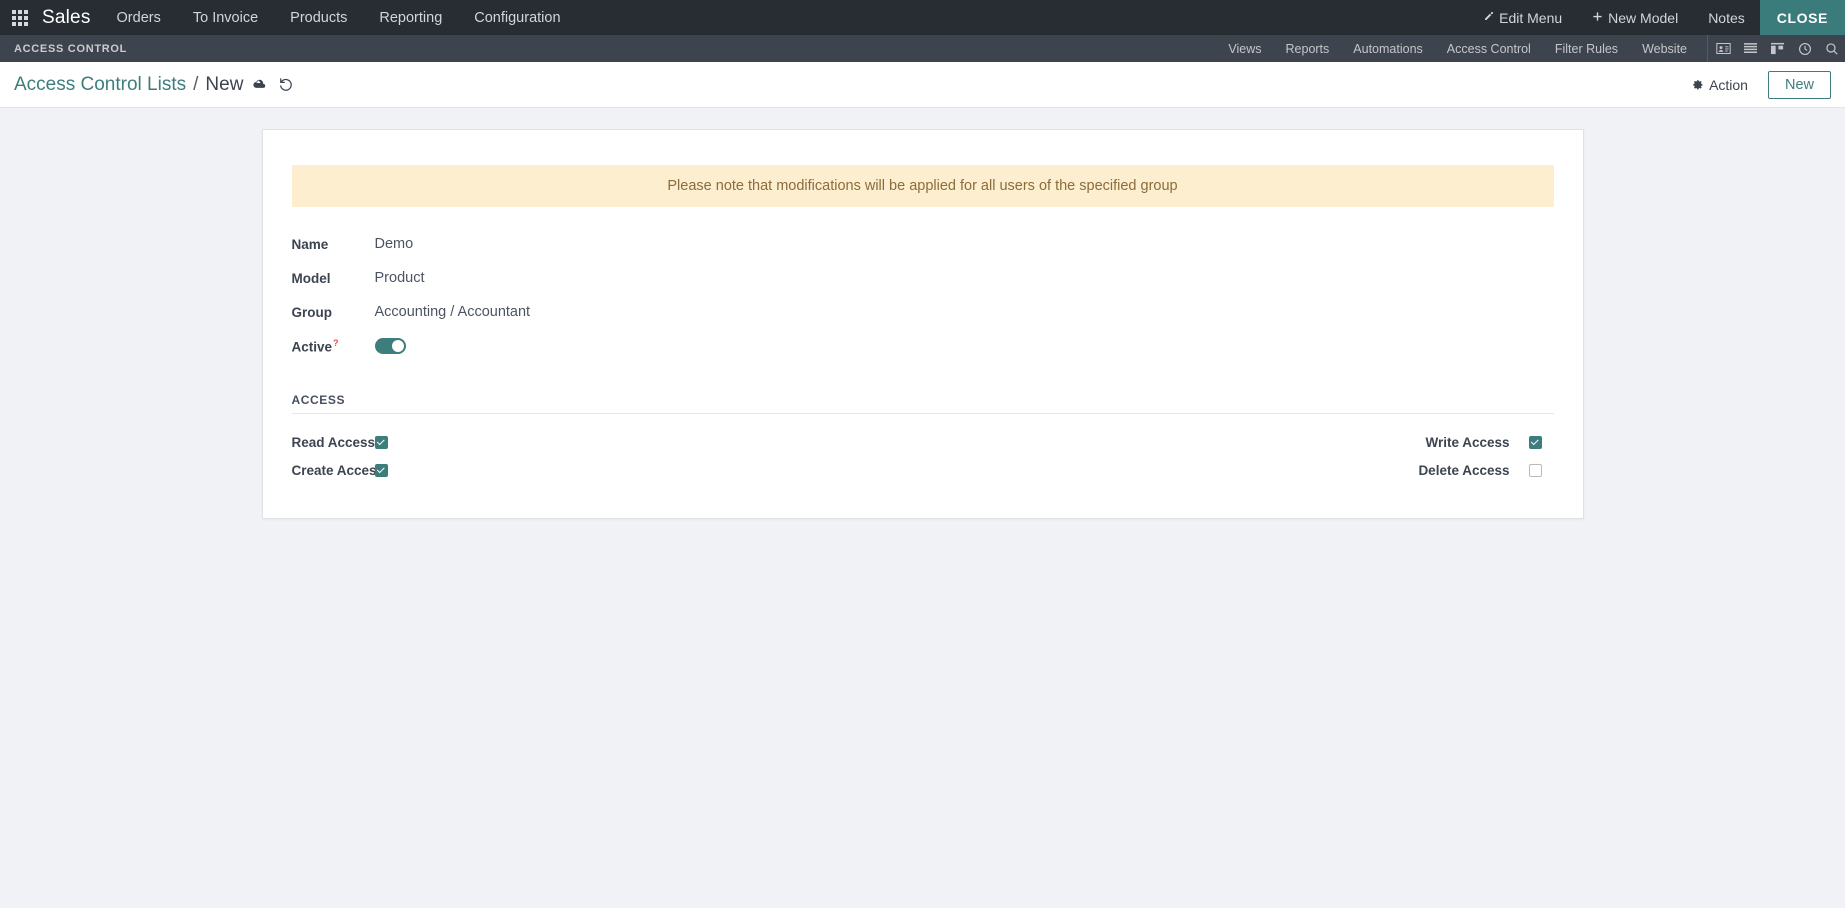 The image size is (1845, 908). I want to click on subnav-item-website: Website, so click(1664, 48).